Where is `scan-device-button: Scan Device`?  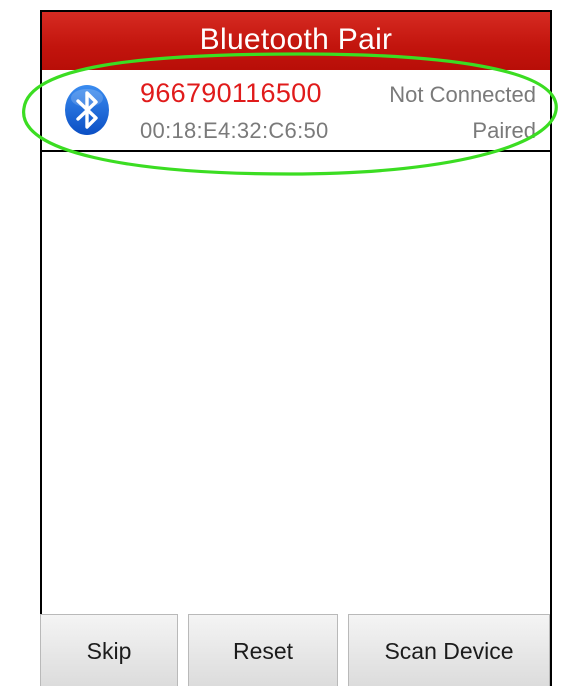 scan-device-button: Scan Device is located at coordinates (449, 650).